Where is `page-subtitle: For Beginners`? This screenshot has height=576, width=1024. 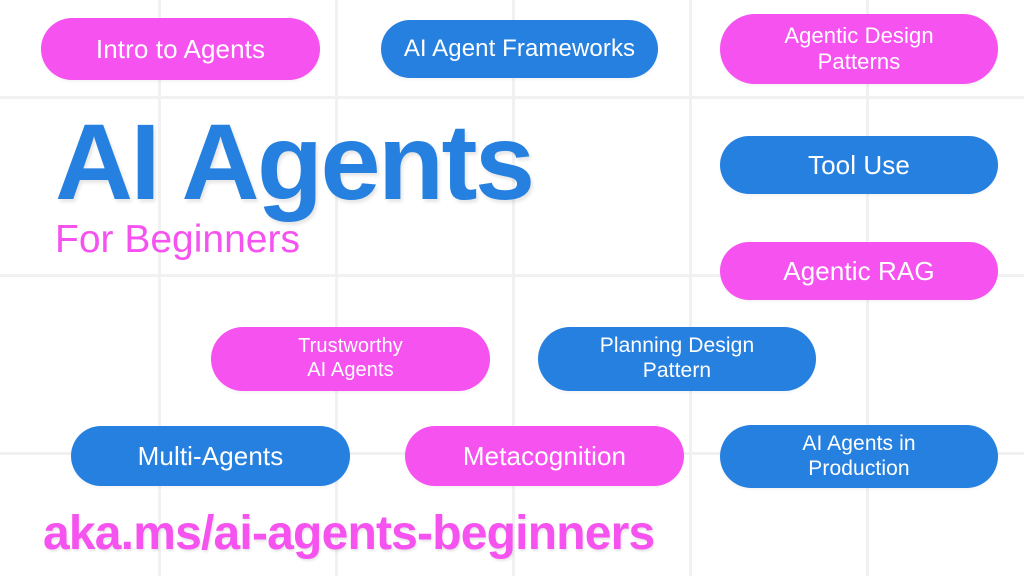 page-subtitle: For Beginners is located at coordinates (177, 239).